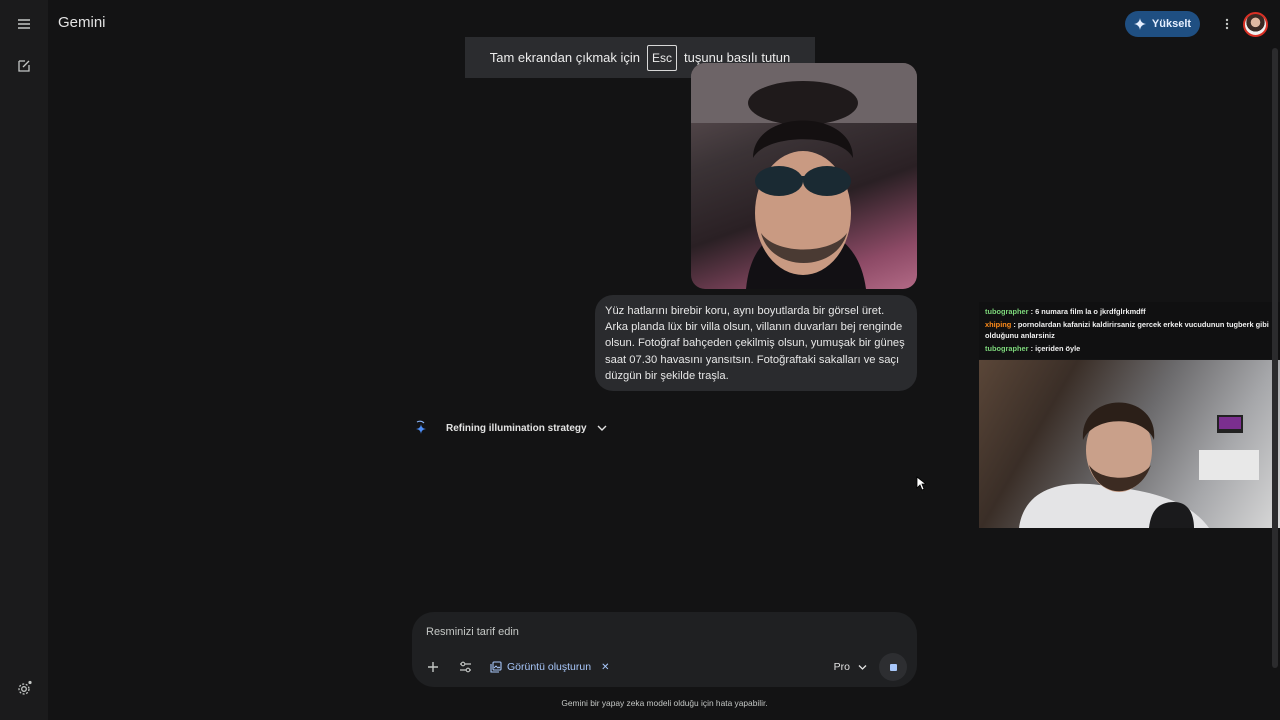  Describe the element at coordinates (1139, 465) in the screenshot. I see `webcam-image` at that location.